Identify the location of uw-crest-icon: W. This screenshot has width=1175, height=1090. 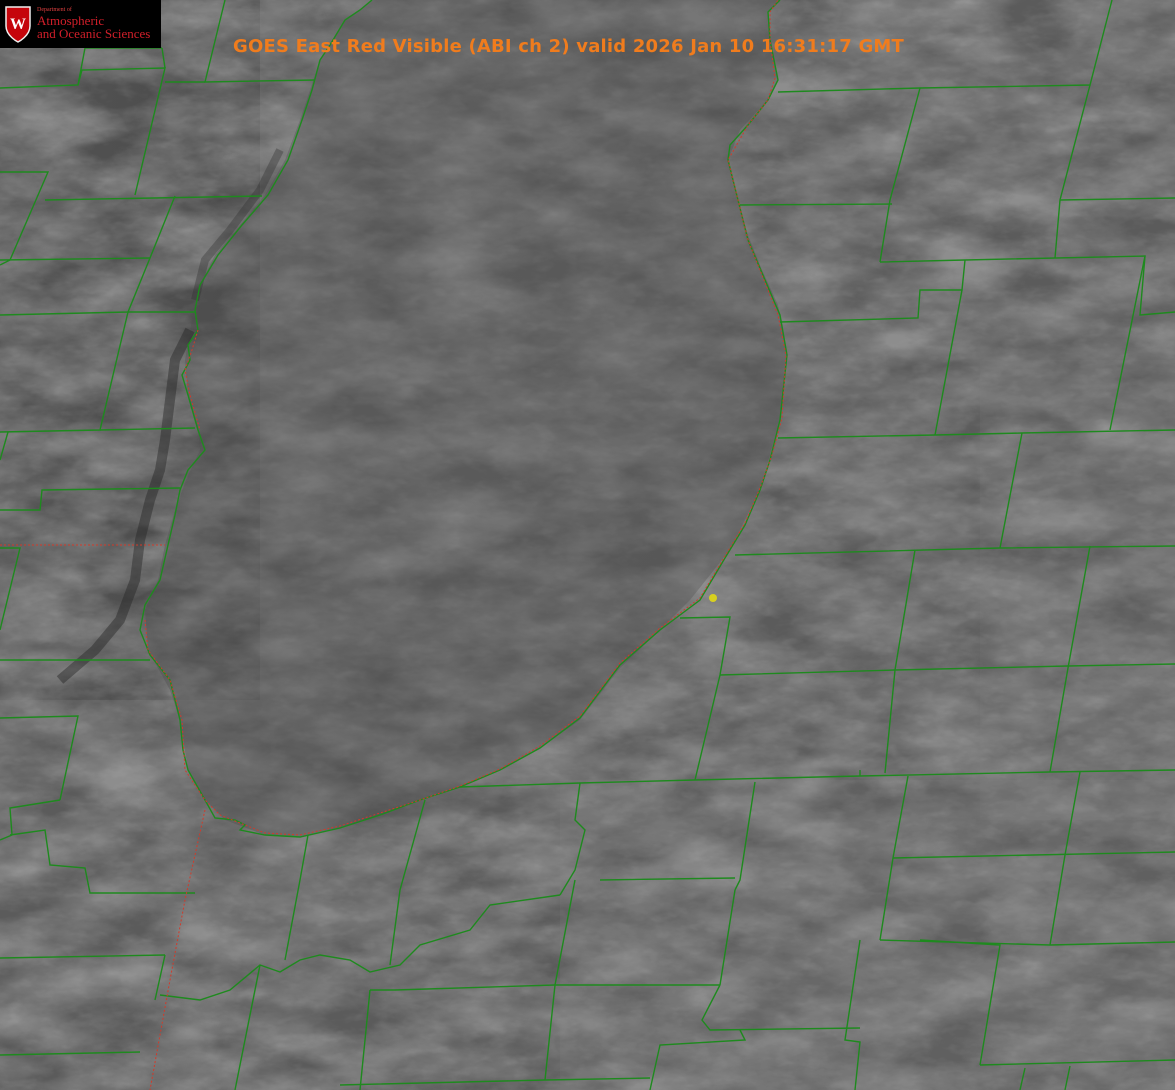
(18, 24).